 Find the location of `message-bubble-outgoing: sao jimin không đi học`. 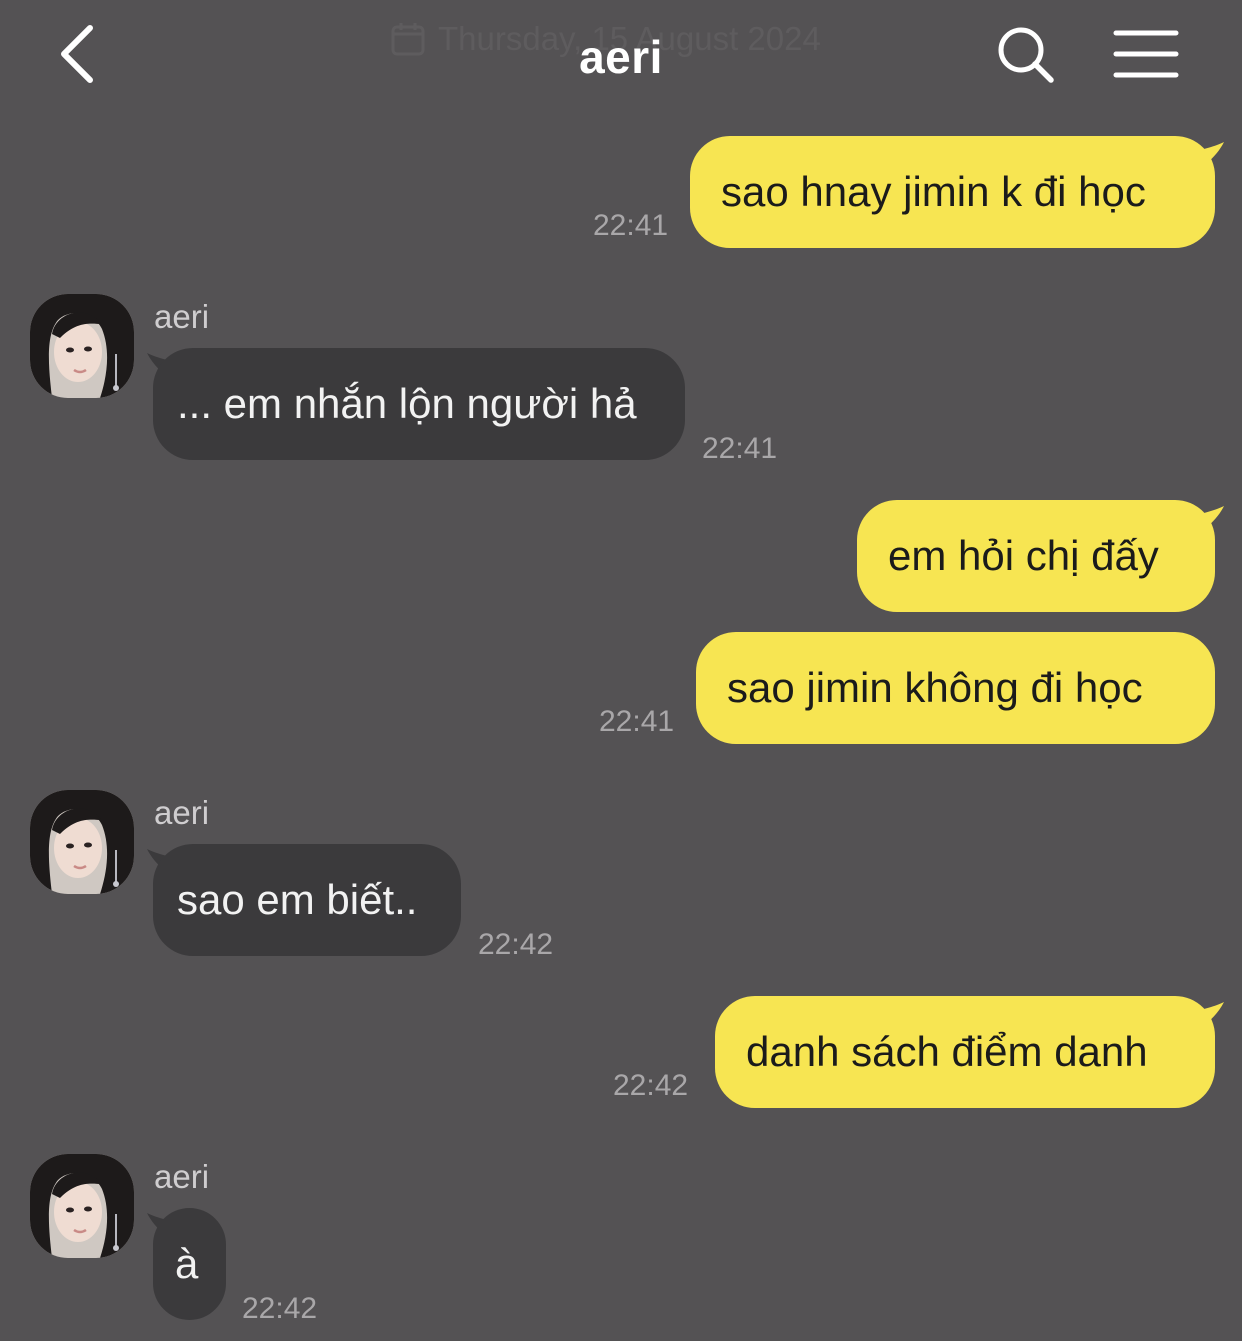

message-bubble-outgoing: sao jimin không đi học is located at coordinates (955, 688).